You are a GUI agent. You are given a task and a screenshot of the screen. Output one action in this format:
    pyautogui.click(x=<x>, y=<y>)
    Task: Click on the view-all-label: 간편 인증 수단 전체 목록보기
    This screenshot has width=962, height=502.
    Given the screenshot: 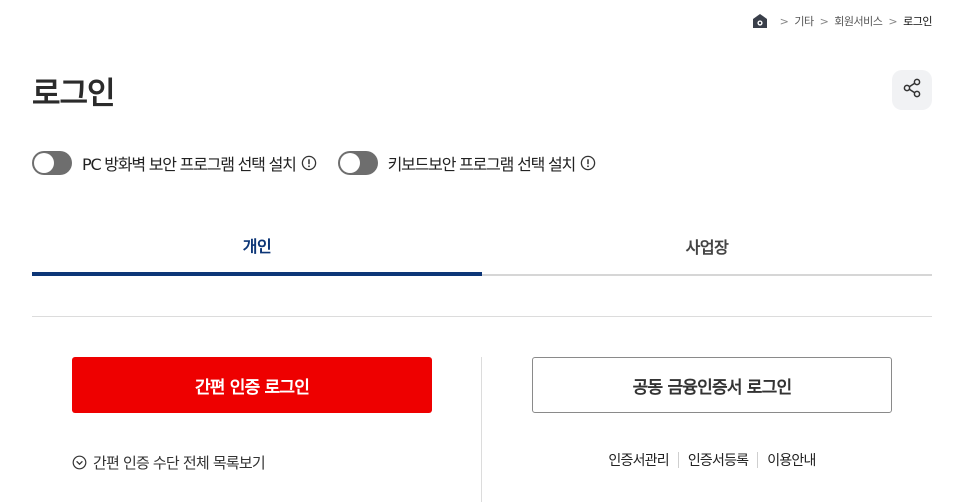 What is the action you would take?
    pyautogui.click(x=179, y=463)
    